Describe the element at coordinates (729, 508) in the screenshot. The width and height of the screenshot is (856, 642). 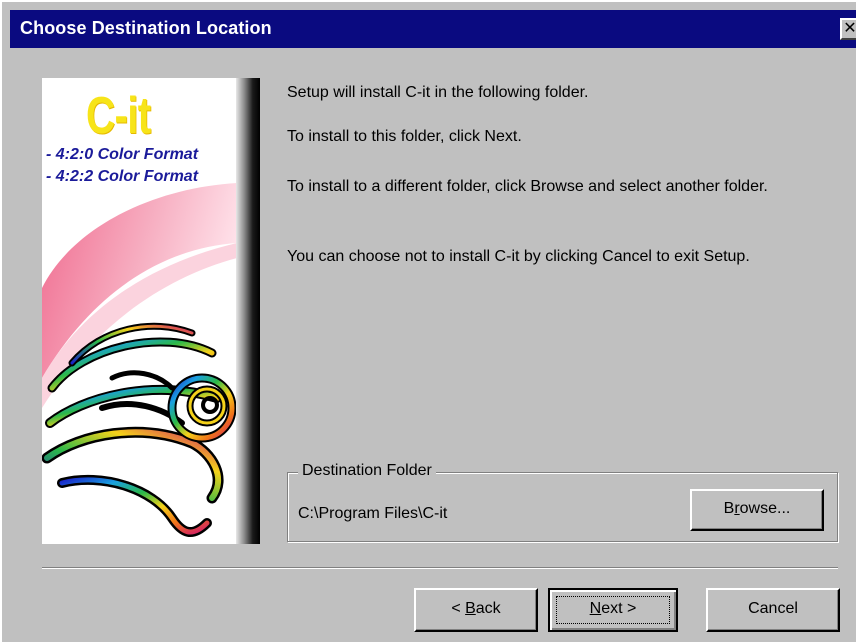
I see `browse-label-prefix: B` at that location.